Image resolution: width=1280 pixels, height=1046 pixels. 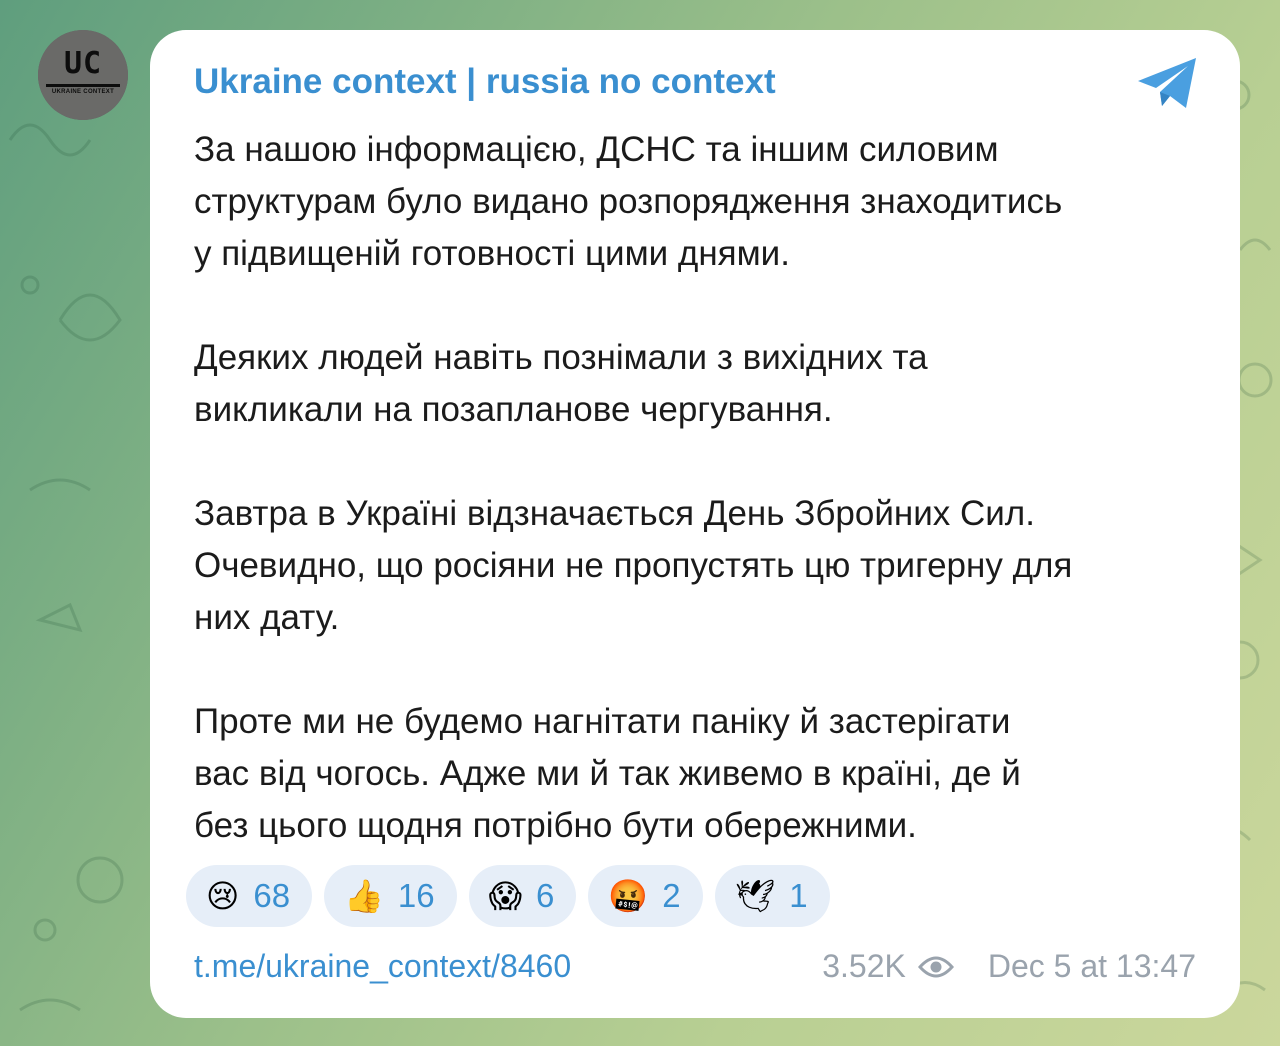 What do you see at coordinates (505, 896) in the screenshot?
I see `screaming-face-icon: 😱` at bounding box center [505, 896].